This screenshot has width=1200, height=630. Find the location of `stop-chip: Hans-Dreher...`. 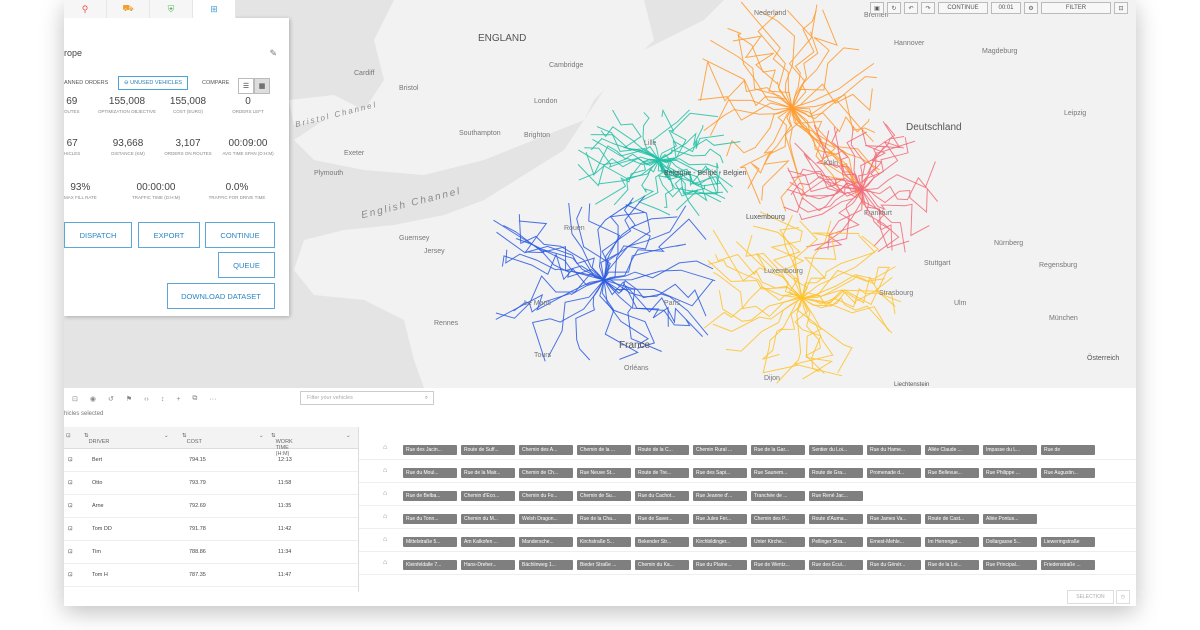

stop-chip: Hans-Dreher... is located at coordinates (488, 565).